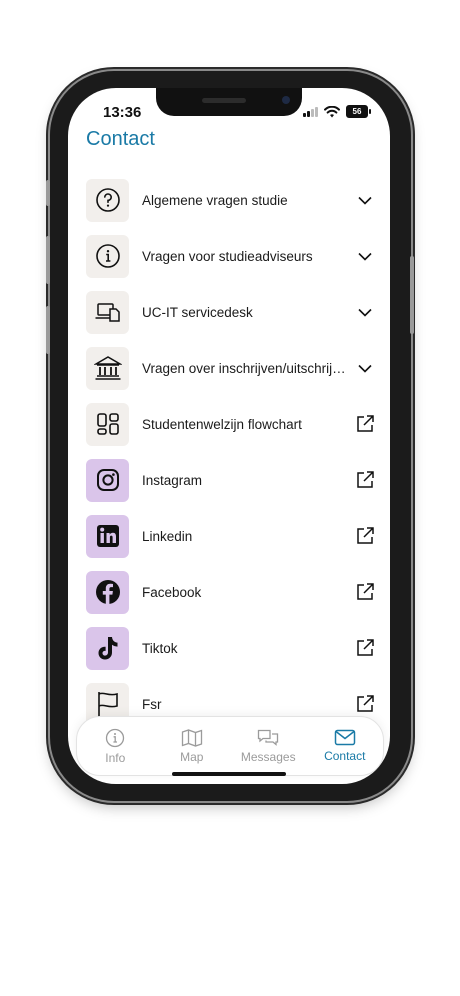 This screenshot has width=460, height=996. What do you see at coordinates (48, 330) in the screenshot?
I see `volume-down-button` at bounding box center [48, 330].